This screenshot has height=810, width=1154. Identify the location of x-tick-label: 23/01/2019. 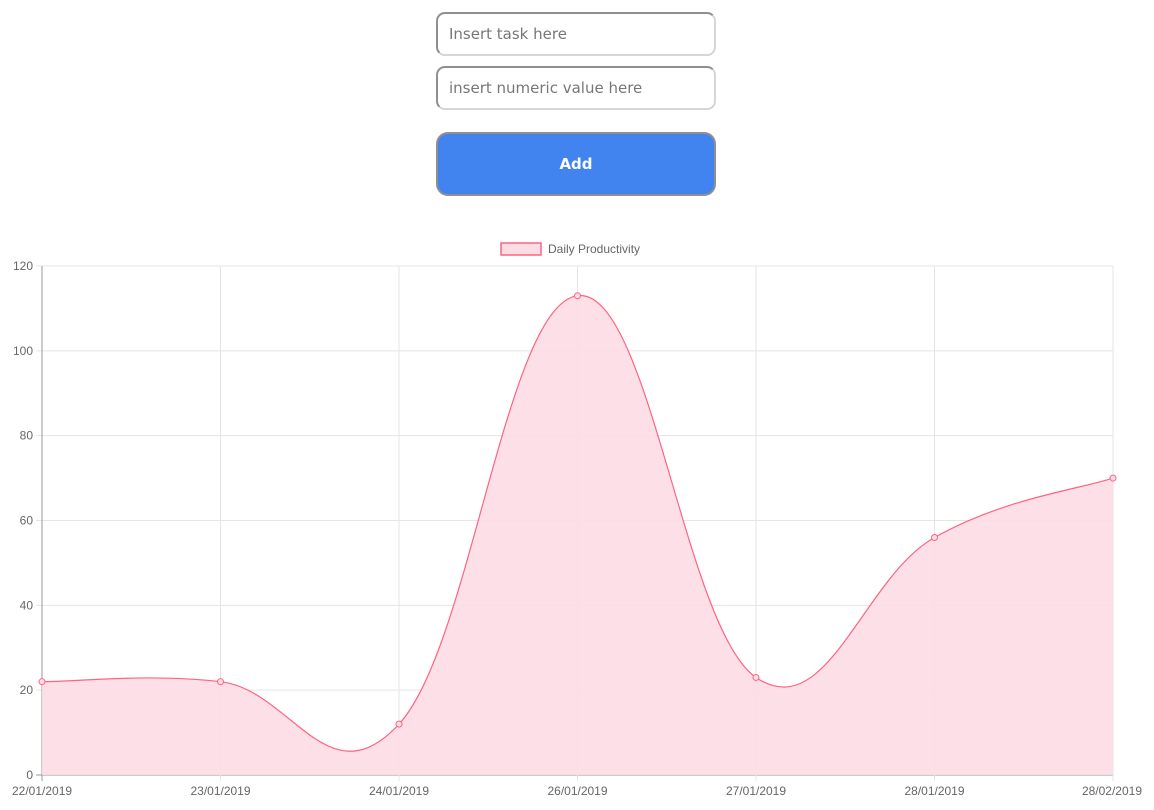
(220, 791).